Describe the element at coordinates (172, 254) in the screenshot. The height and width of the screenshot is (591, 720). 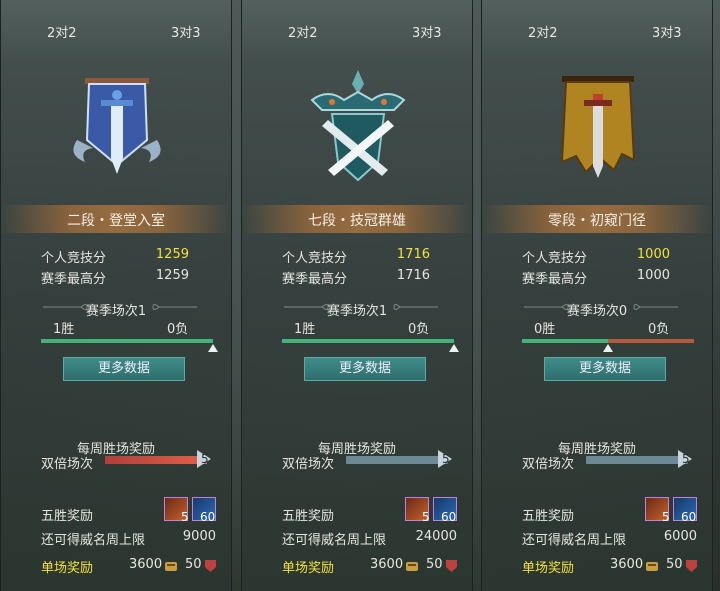
I see `personal-score-value: 1259` at that location.